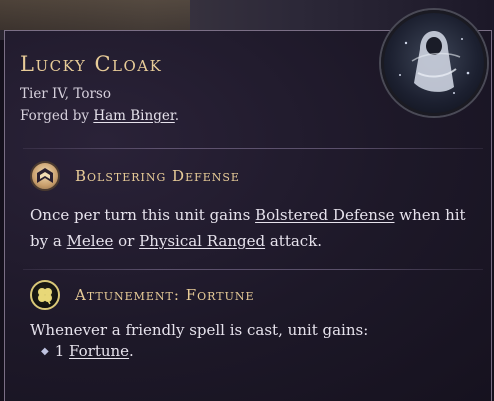  I want to click on clover-icon, so click(45, 295).